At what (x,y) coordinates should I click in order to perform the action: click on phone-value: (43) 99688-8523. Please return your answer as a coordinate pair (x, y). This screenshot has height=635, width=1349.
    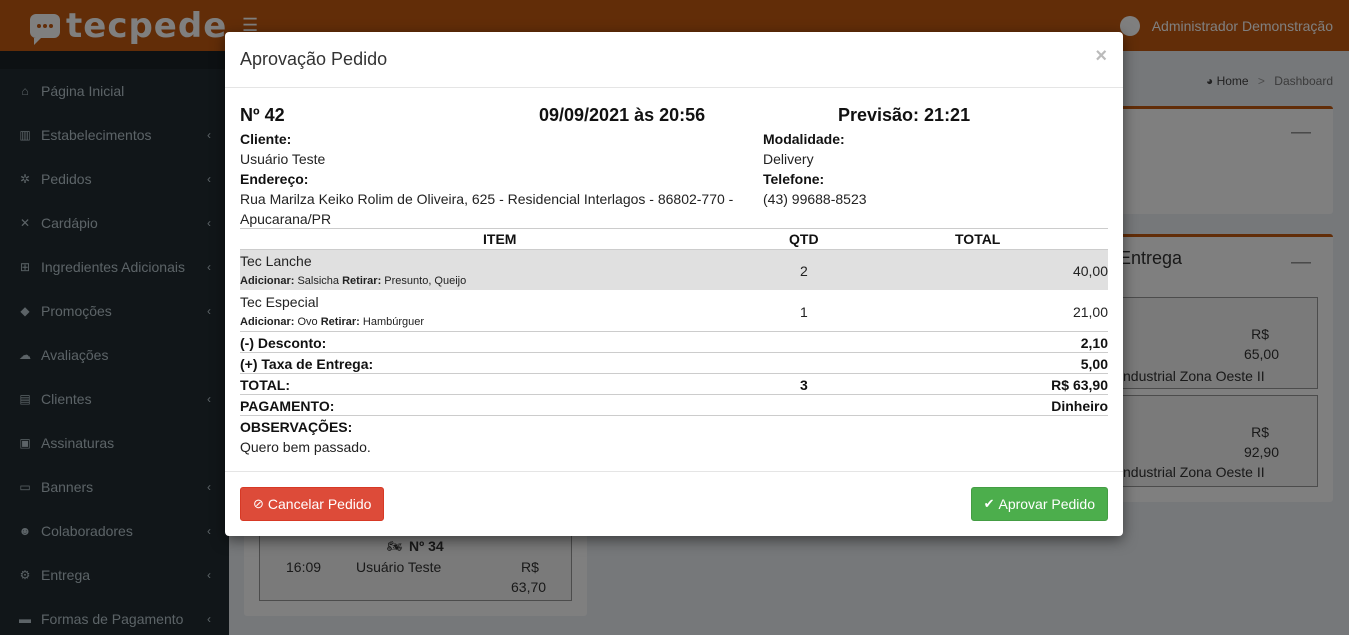
    Looking at the image, I should click on (815, 199).